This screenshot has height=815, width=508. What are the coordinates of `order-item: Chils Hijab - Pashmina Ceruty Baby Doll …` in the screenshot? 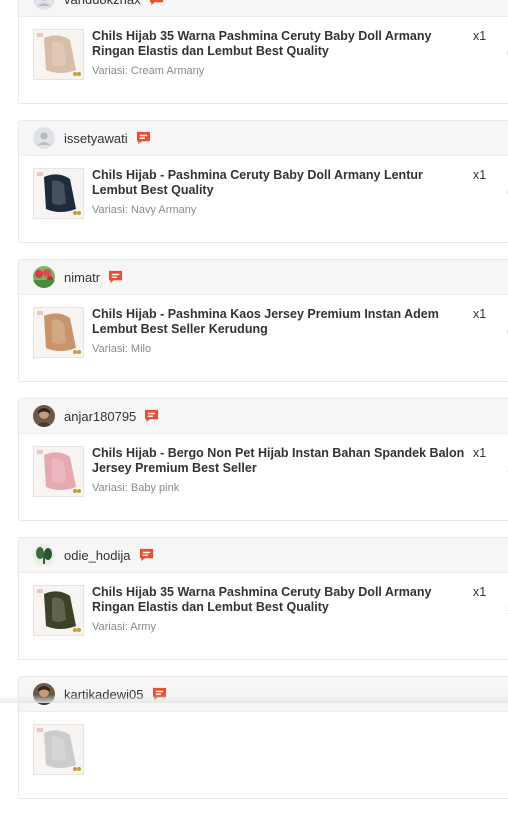 It's located at (263, 199).